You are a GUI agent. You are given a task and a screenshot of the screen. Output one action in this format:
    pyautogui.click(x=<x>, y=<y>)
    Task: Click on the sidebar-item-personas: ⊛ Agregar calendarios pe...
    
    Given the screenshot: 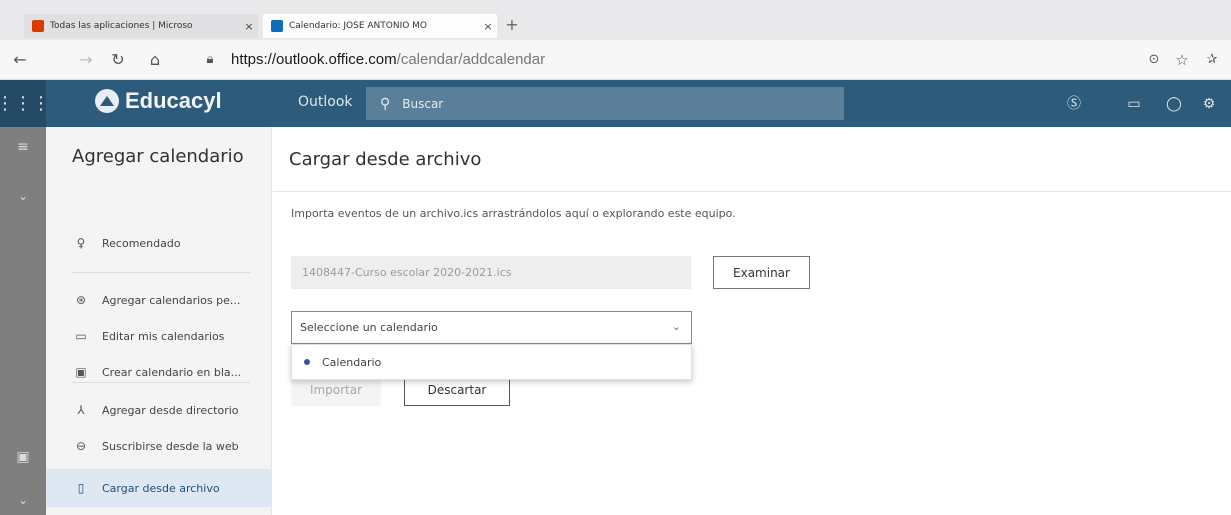 What is the action you would take?
    pyautogui.click(x=159, y=300)
    